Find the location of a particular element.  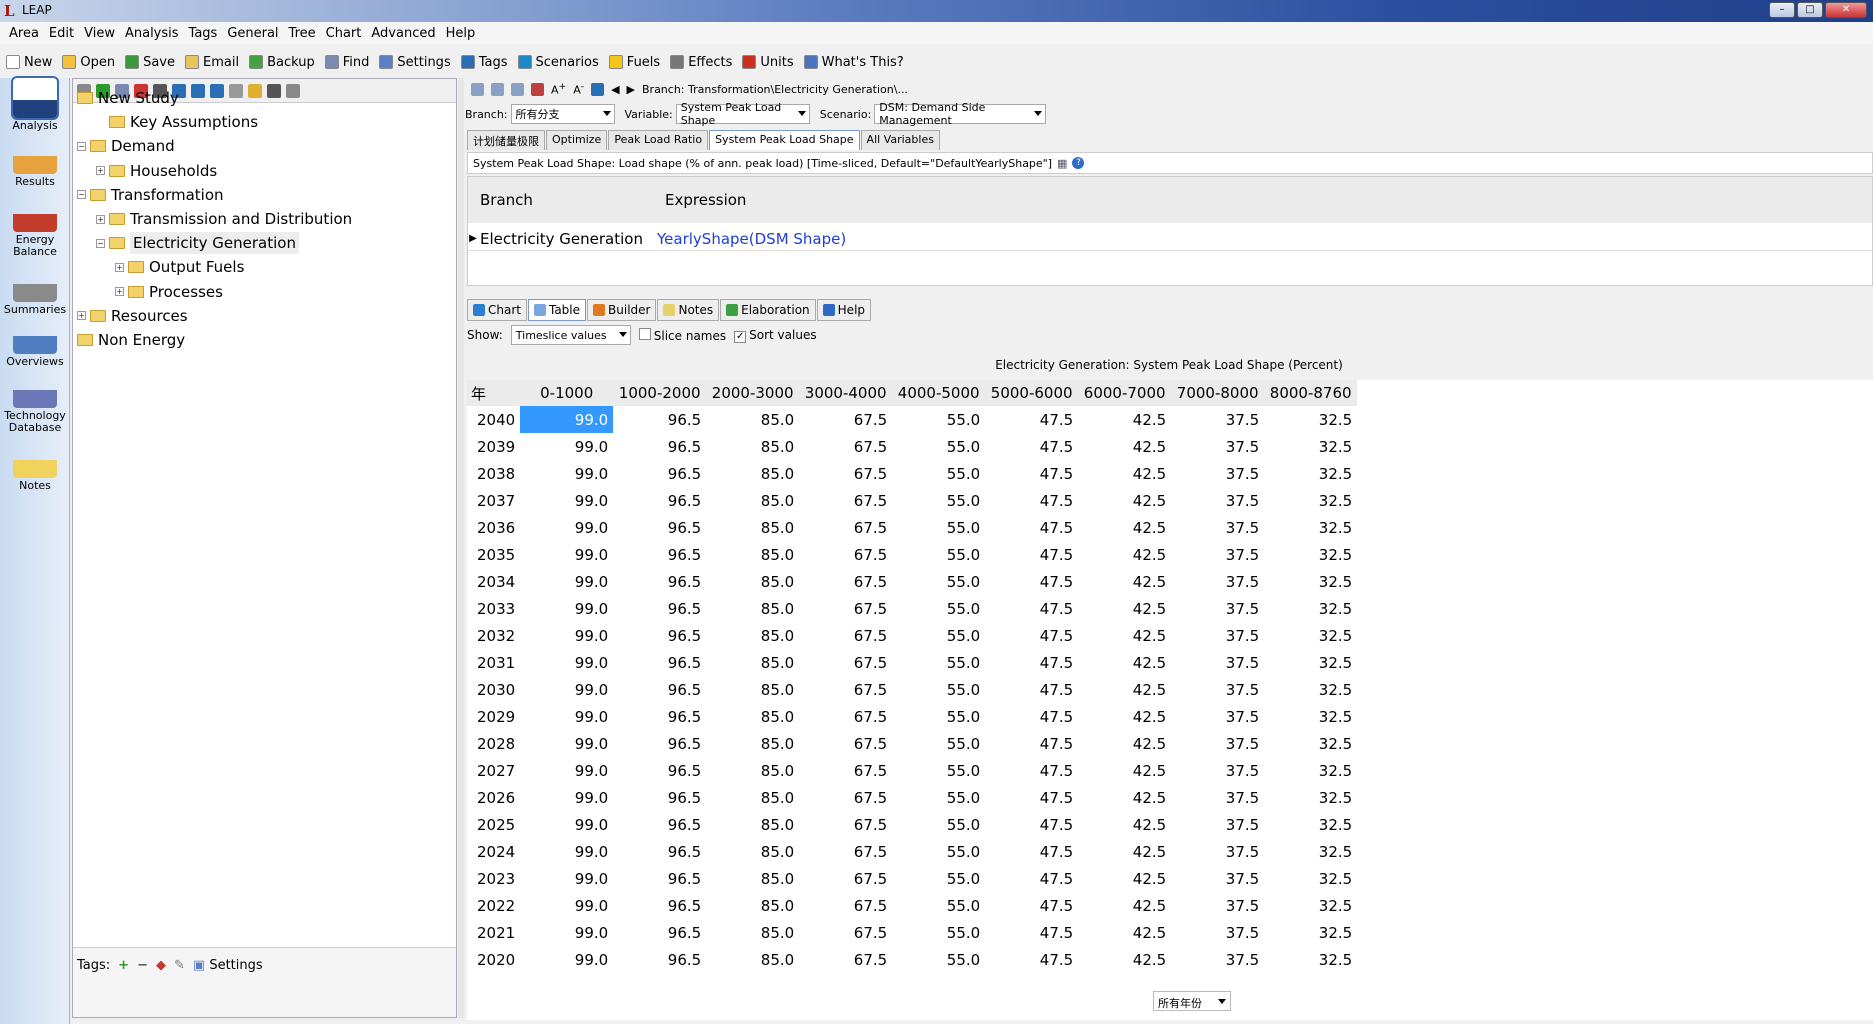

view-notes: Notes is located at coordinates (35, 465).